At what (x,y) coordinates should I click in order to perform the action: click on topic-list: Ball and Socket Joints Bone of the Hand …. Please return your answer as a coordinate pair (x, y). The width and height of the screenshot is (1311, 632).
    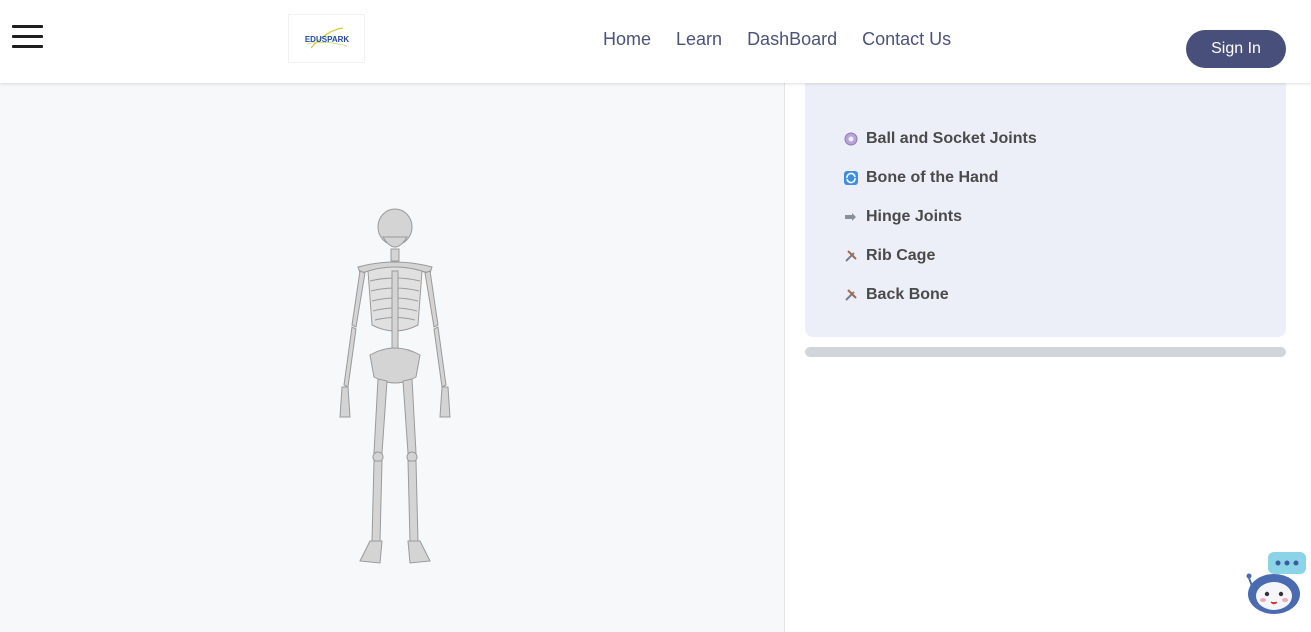
    Looking at the image, I should click on (939, 216).